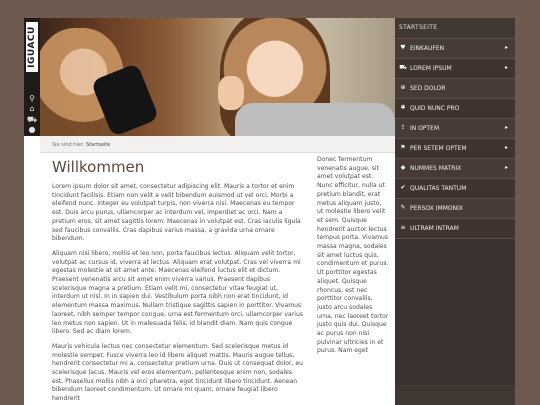 This screenshot has width=540, height=405. Describe the element at coordinates (315, 119) in the screenshot. I see `hero-shirt` at that location.